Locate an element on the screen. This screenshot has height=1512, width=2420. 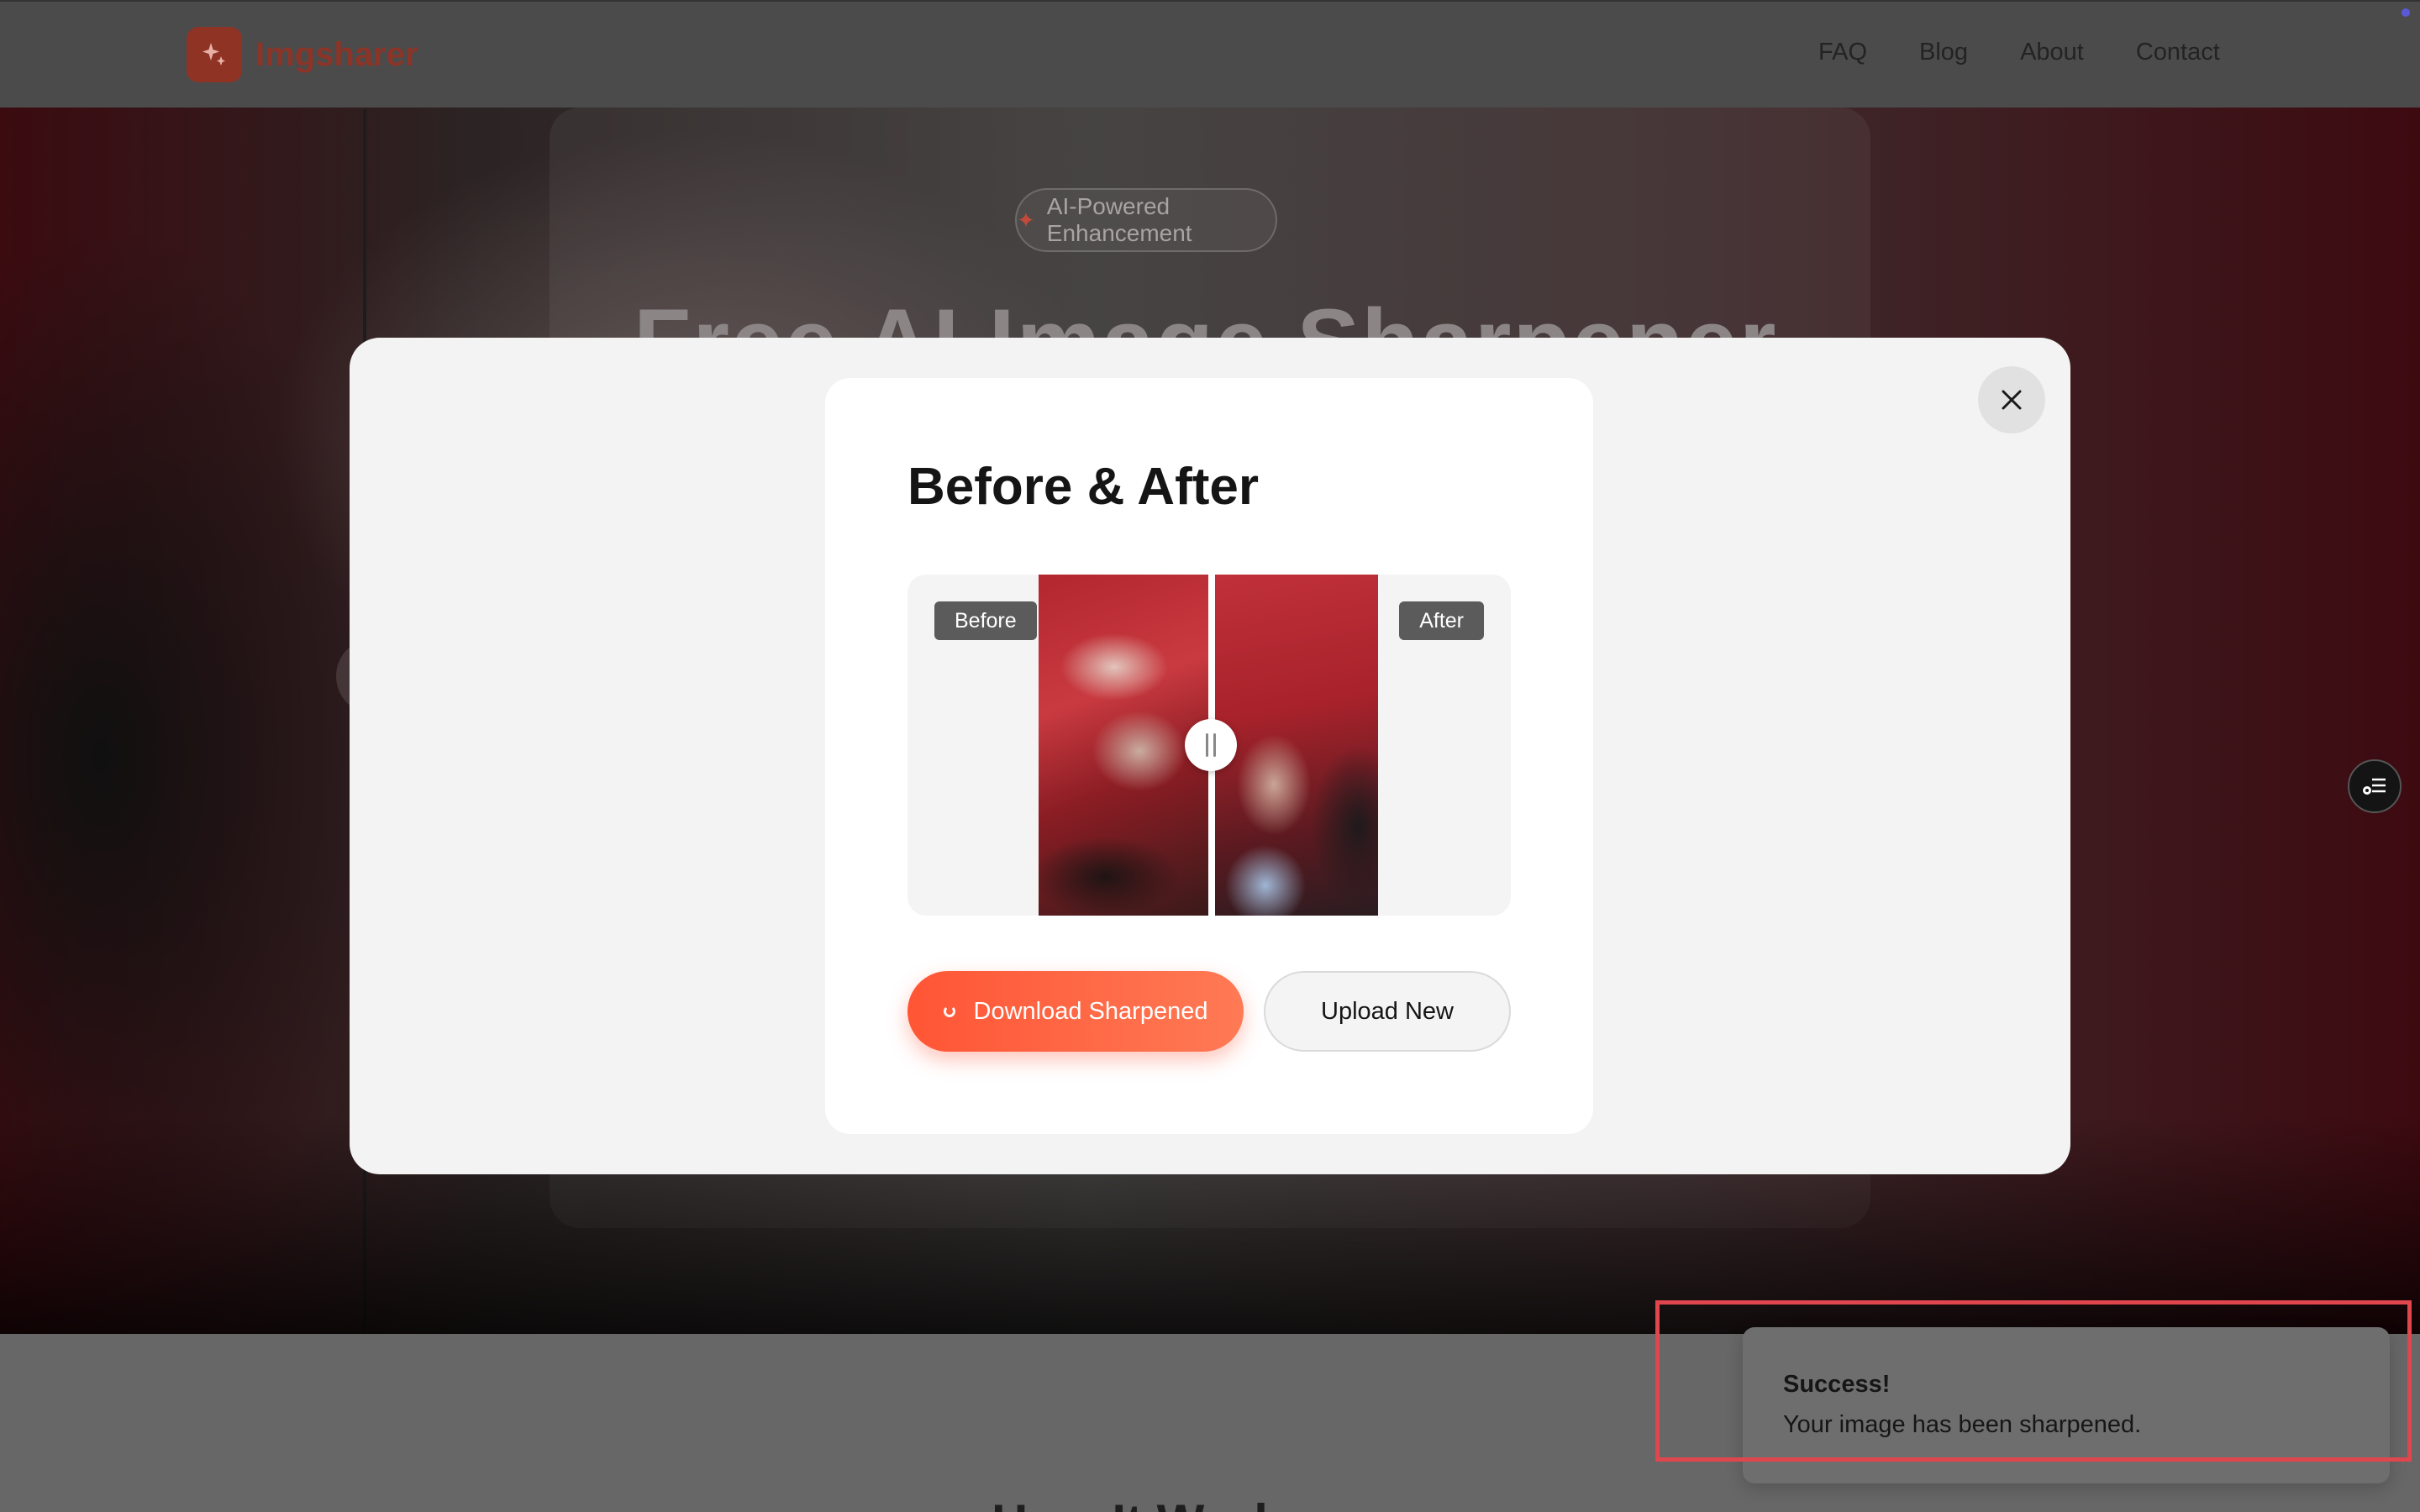
hero-title: Free AI Image Sharpener is located at coordinates (1222, 317).